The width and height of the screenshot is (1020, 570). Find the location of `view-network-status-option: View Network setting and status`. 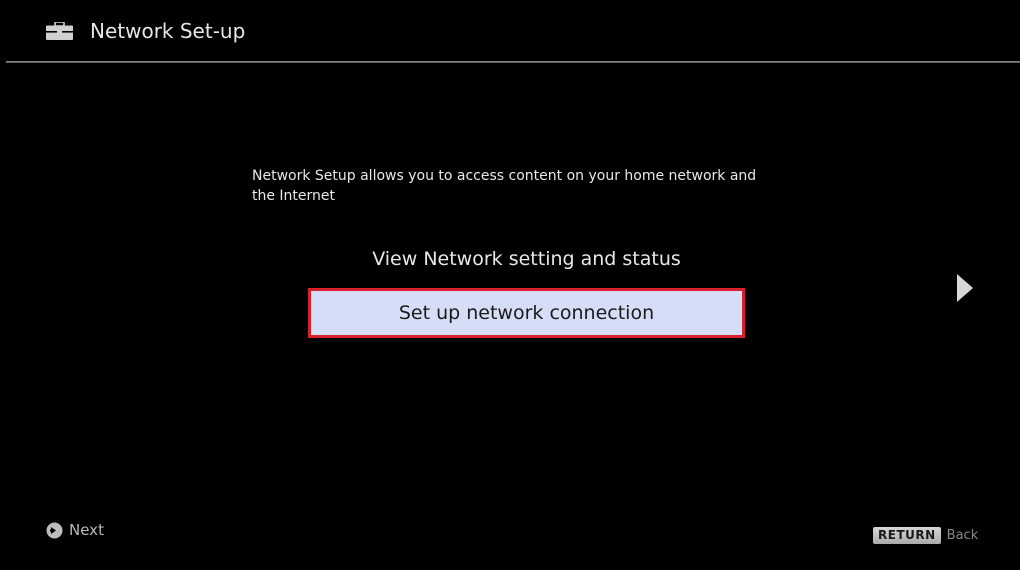

view-network-status-option: View Network setting and status is located at coordinates (526, 259).